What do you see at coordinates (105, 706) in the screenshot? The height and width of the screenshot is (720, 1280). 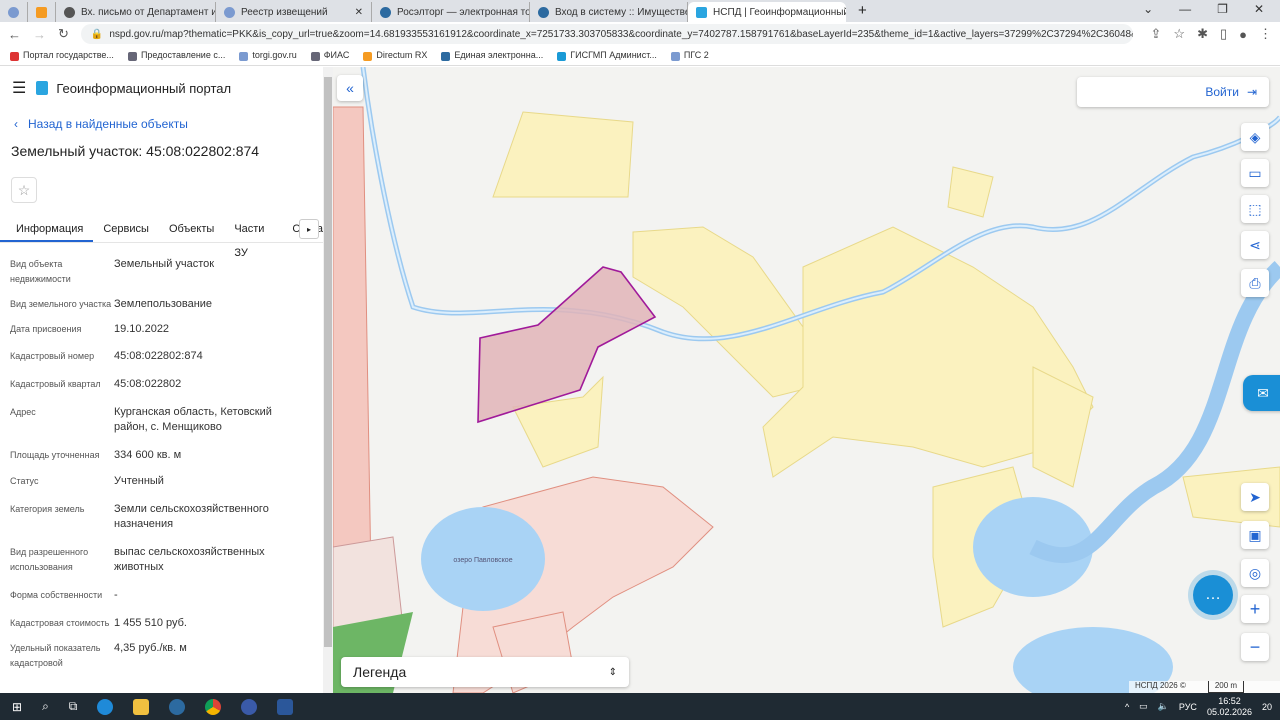 I see `edge-icon` at bounding box center [105, 706].